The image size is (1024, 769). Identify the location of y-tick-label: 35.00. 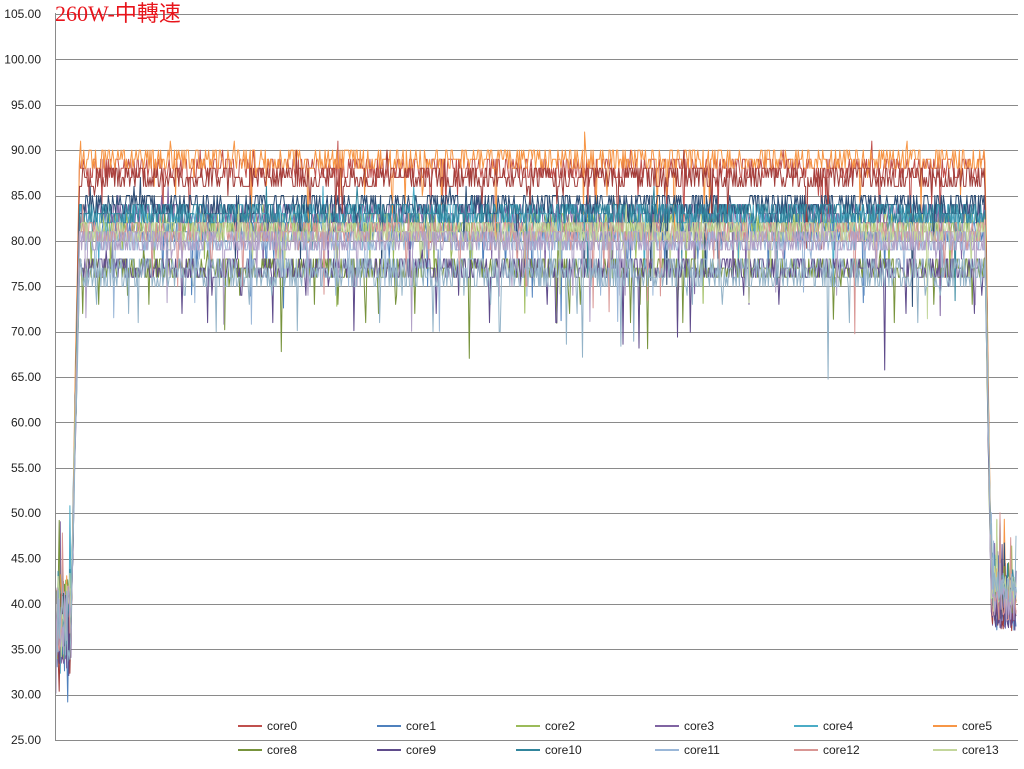
(26, 649).